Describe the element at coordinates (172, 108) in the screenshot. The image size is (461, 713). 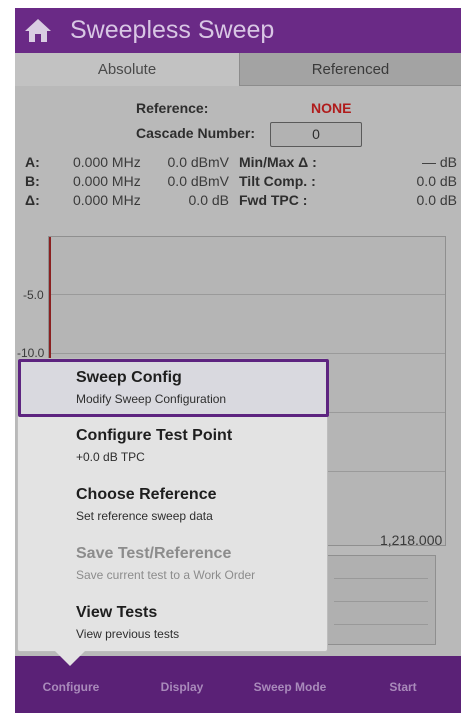
I see `reference-label: Reference:` at that location.